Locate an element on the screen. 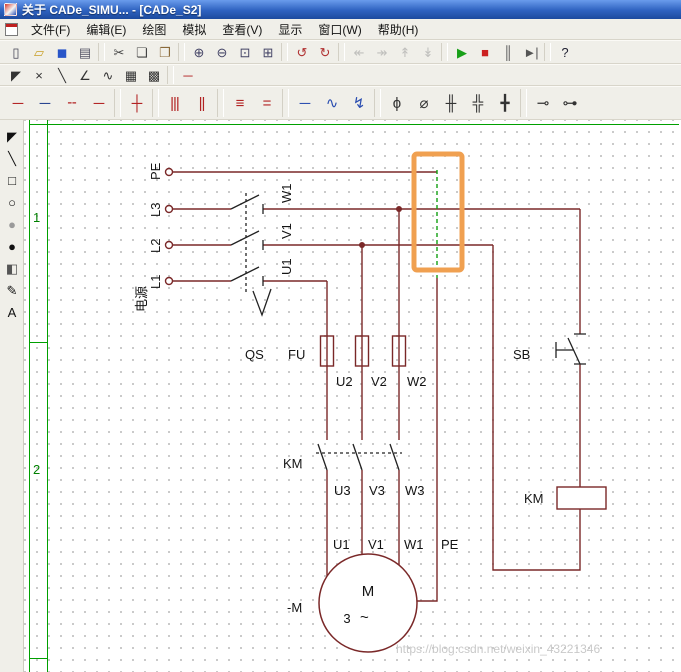  motor: M 3 ~ is located at coordinates (368, 603).